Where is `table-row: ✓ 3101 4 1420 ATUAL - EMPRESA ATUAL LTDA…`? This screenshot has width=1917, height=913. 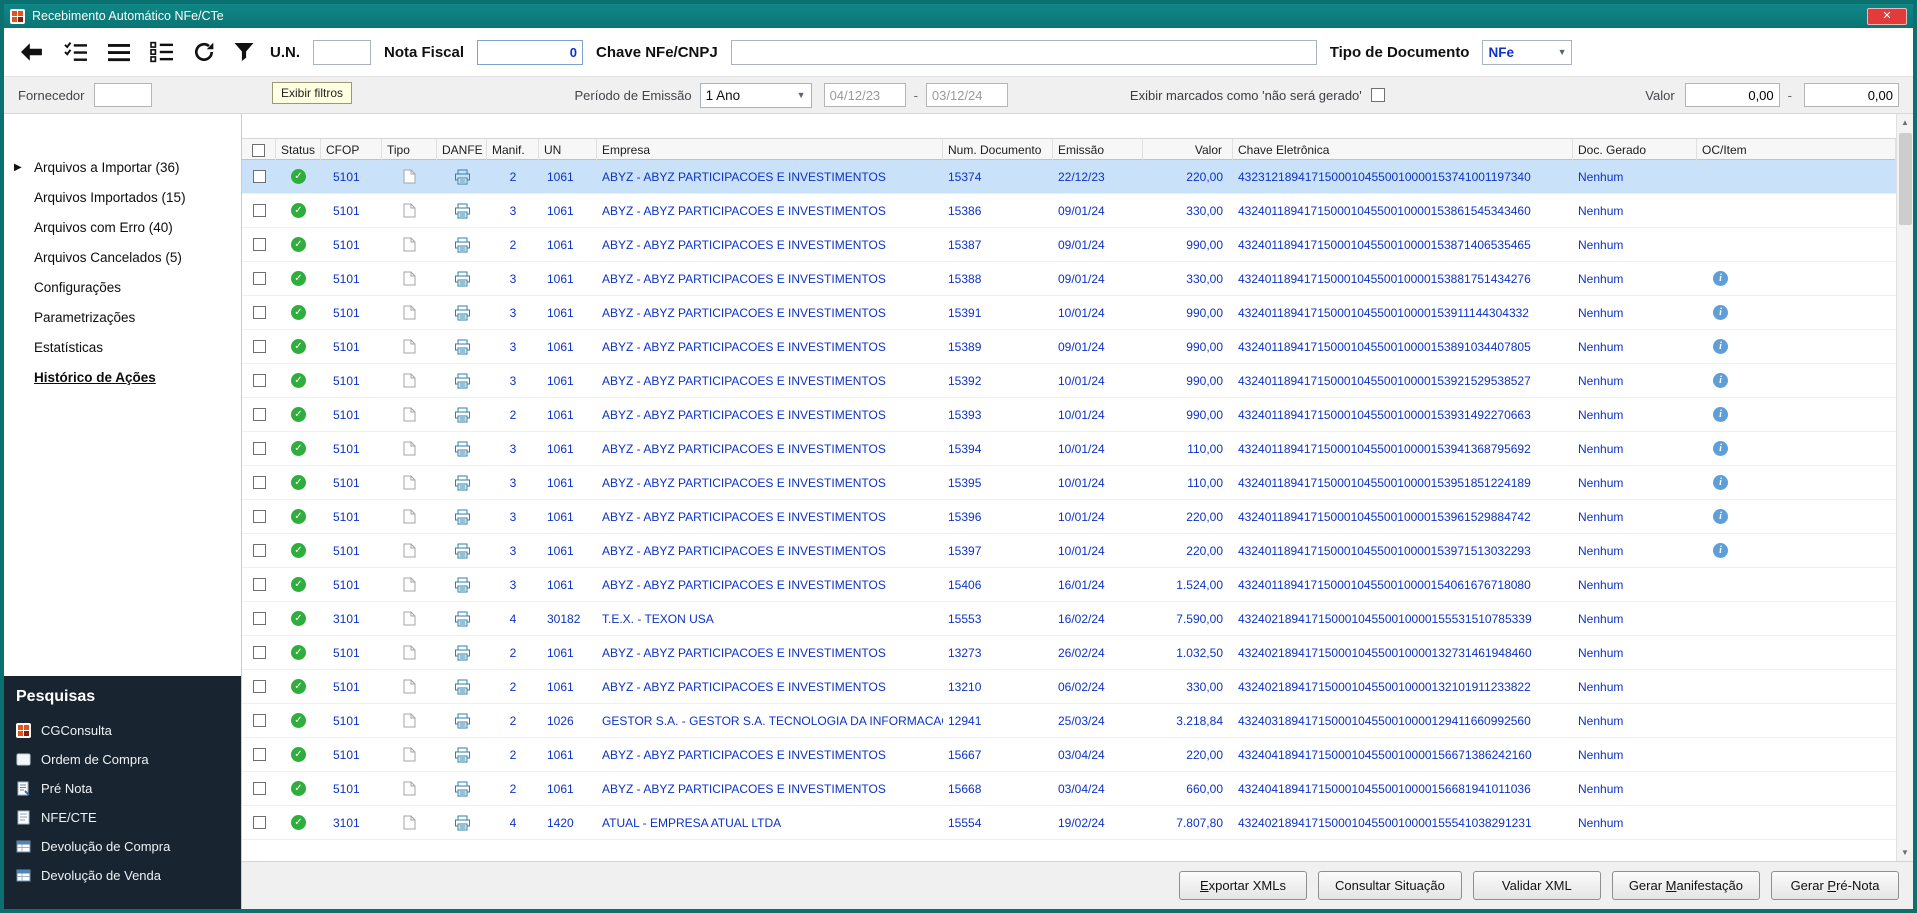 table-row: ✓ 3101 4 1420 ATUAL - EMPRESA ATUAL LTDA… is located at coordinates (1069, 823).